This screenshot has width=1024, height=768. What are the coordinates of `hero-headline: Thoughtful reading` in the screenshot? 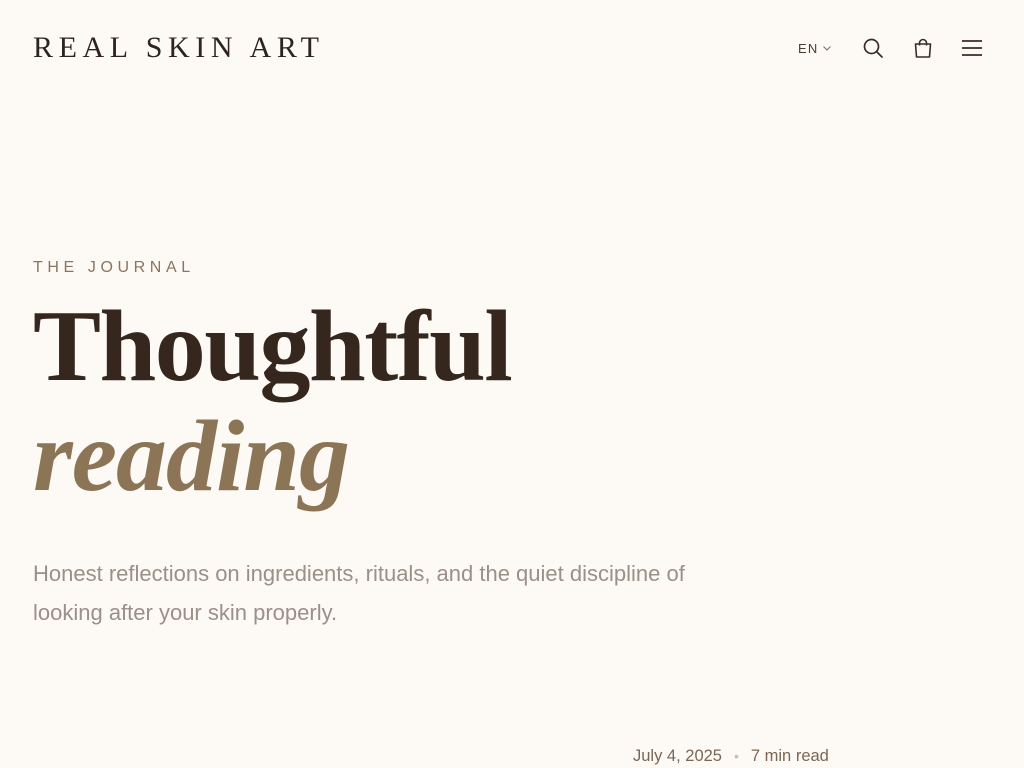 It's located at (273, 401).